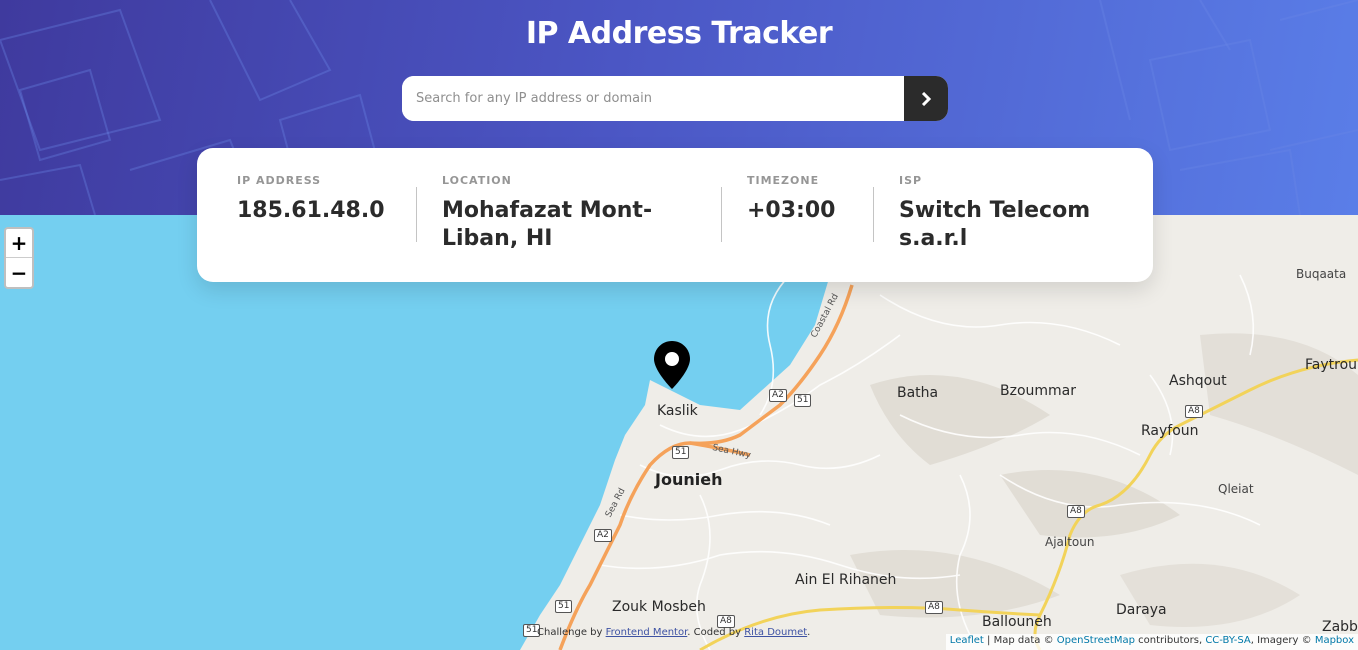  Describe the element at coordinates (809, 632) in the screenshot. I see `attribution-text: .` at that location.